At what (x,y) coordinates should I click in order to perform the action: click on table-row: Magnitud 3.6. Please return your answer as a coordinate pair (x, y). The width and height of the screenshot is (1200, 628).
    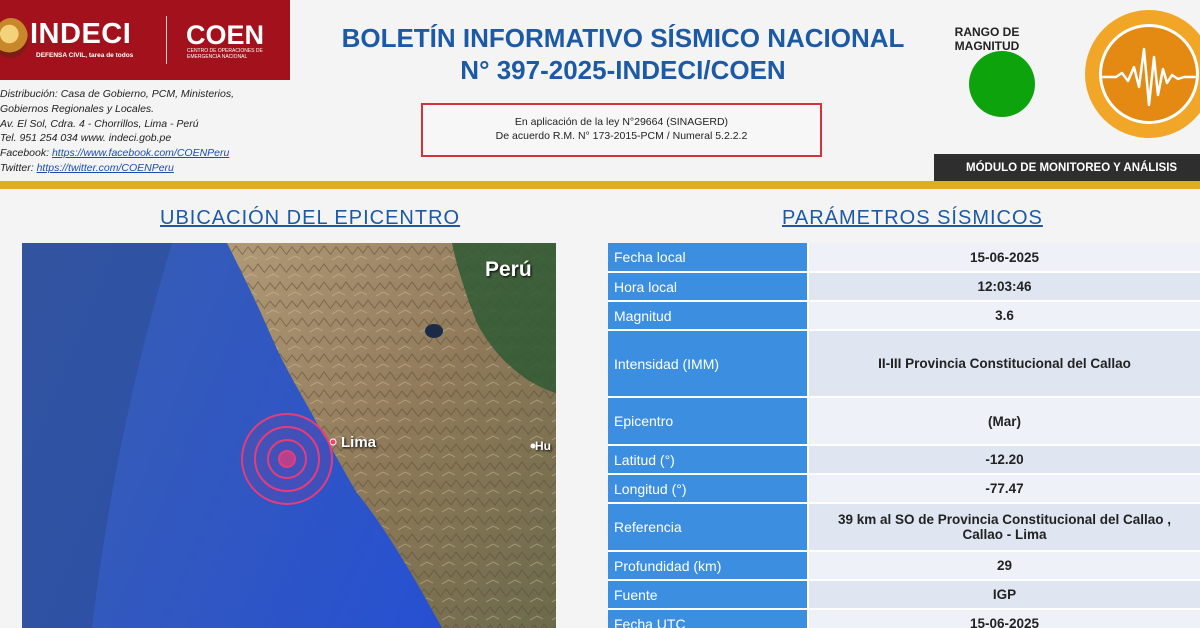
    Looking at the image, I should click on (904, 316).